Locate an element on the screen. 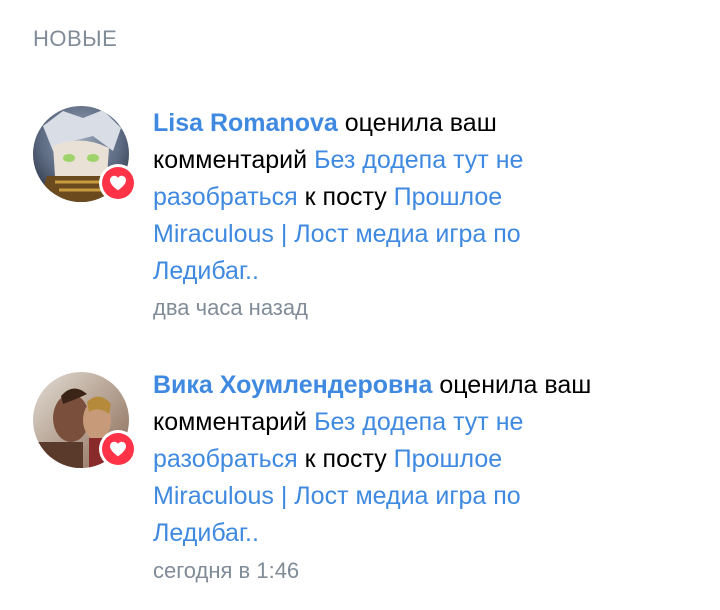 The width and height of the screenshot is (720, 610). timestamp: два часа назад is located at coordinates (230, 307).